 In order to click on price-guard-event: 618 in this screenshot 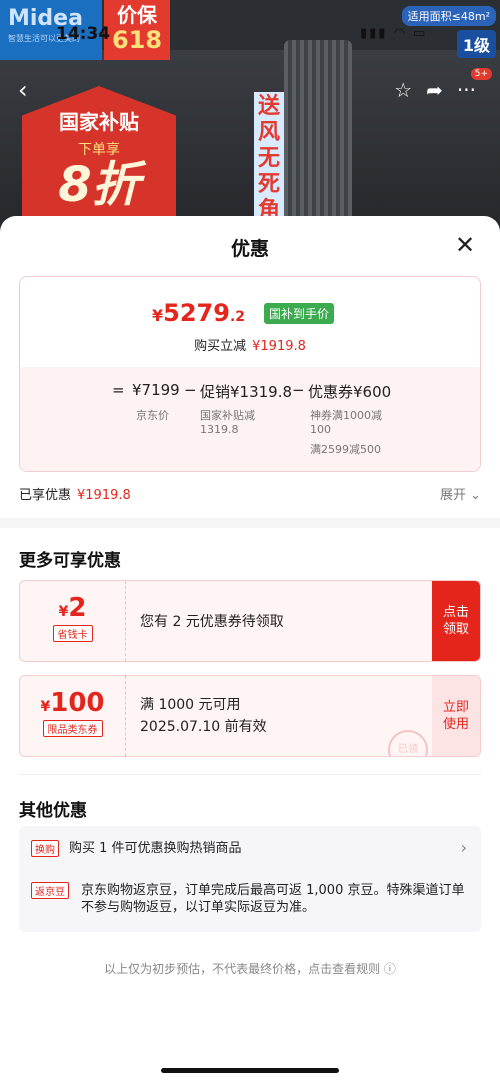, I will do `click(137, 40)`.